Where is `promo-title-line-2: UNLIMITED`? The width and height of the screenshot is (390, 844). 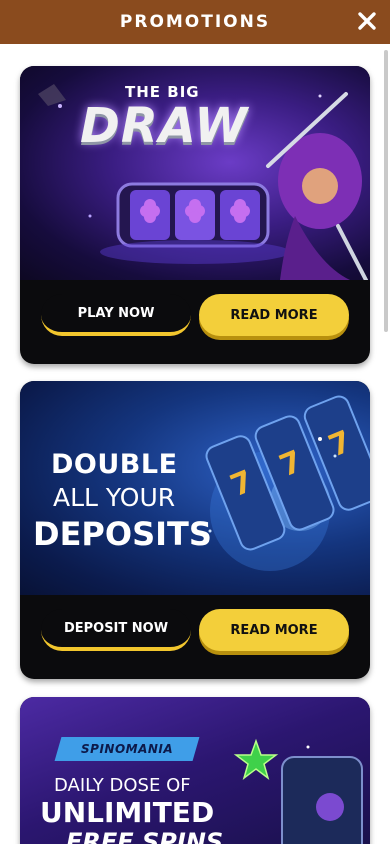
promo-title-line-2: UNLIMITED is located at coordinates (127, 812).